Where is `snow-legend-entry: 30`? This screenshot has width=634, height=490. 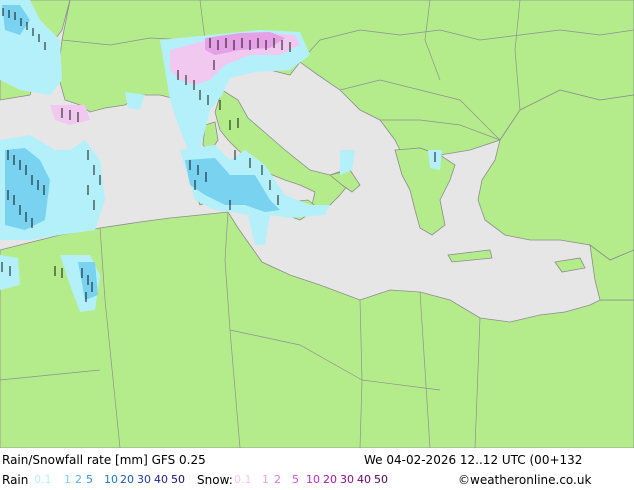
snow-legend-entry: 30 is located at coordinates (347, 479).